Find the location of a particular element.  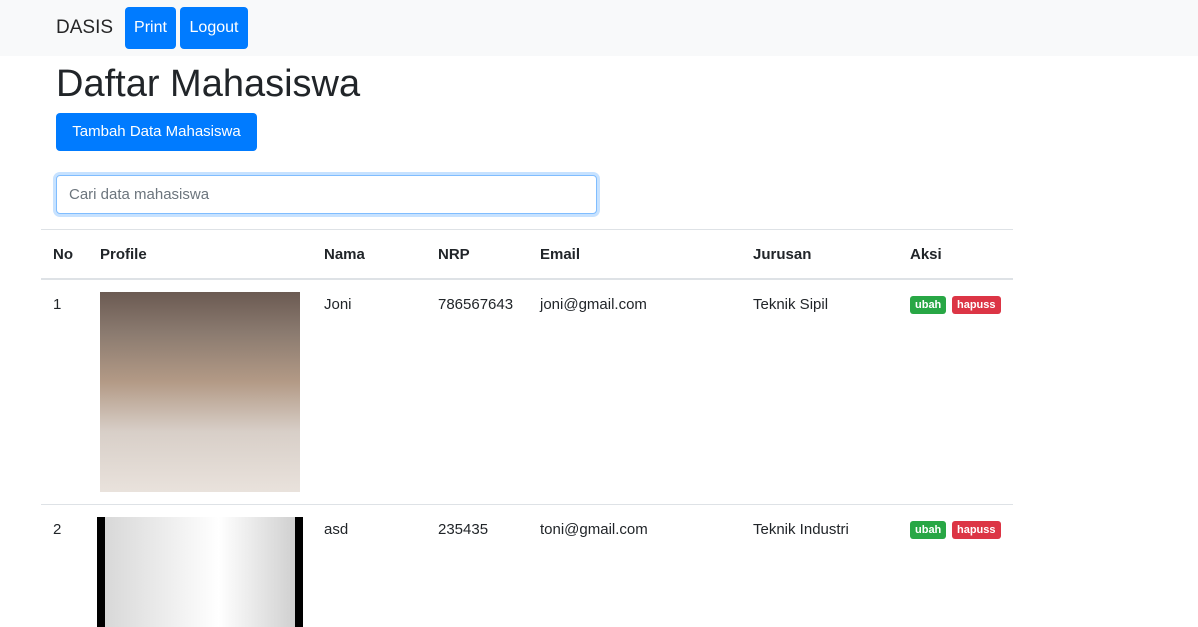

row-email: toni@gmail.com is located at coordinates (594, 529).